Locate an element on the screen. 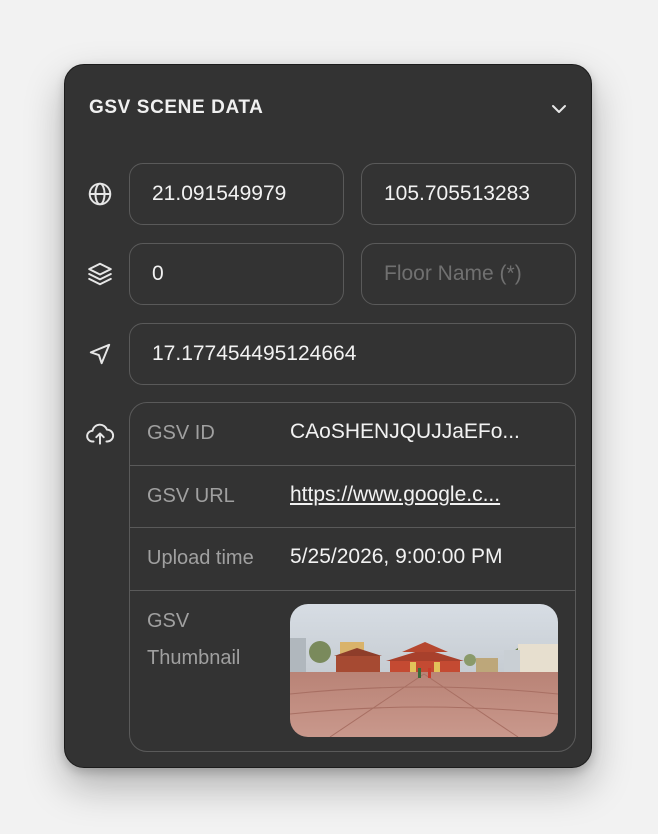 Image resolution: width=658 pixels, height=834 pixels. thumbnail-label-line1: GSV is located at coordinates (168, 621).